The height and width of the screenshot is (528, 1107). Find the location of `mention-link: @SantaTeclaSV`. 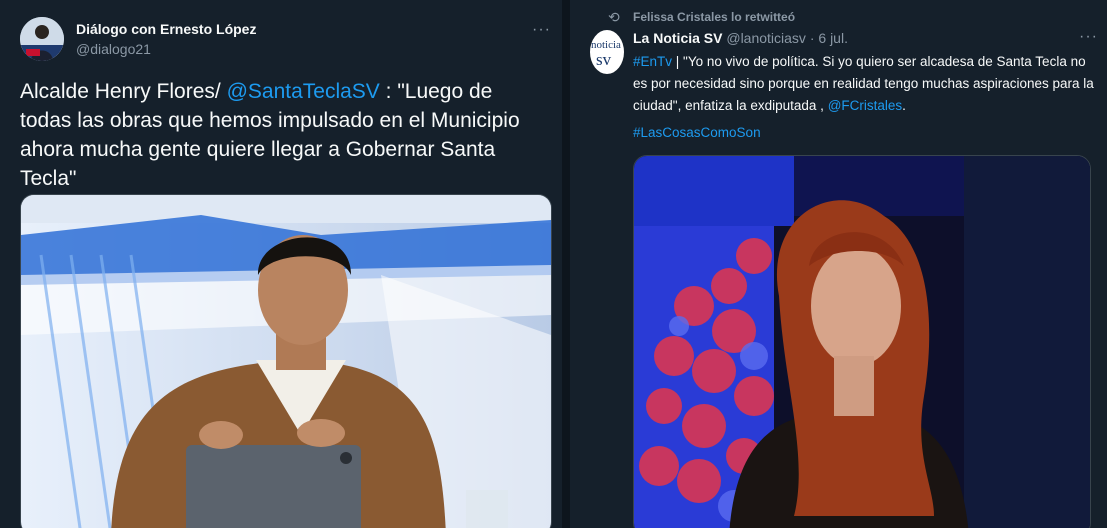

mention-link: @SantaTeclaSV is located at coordinates (303, 91).